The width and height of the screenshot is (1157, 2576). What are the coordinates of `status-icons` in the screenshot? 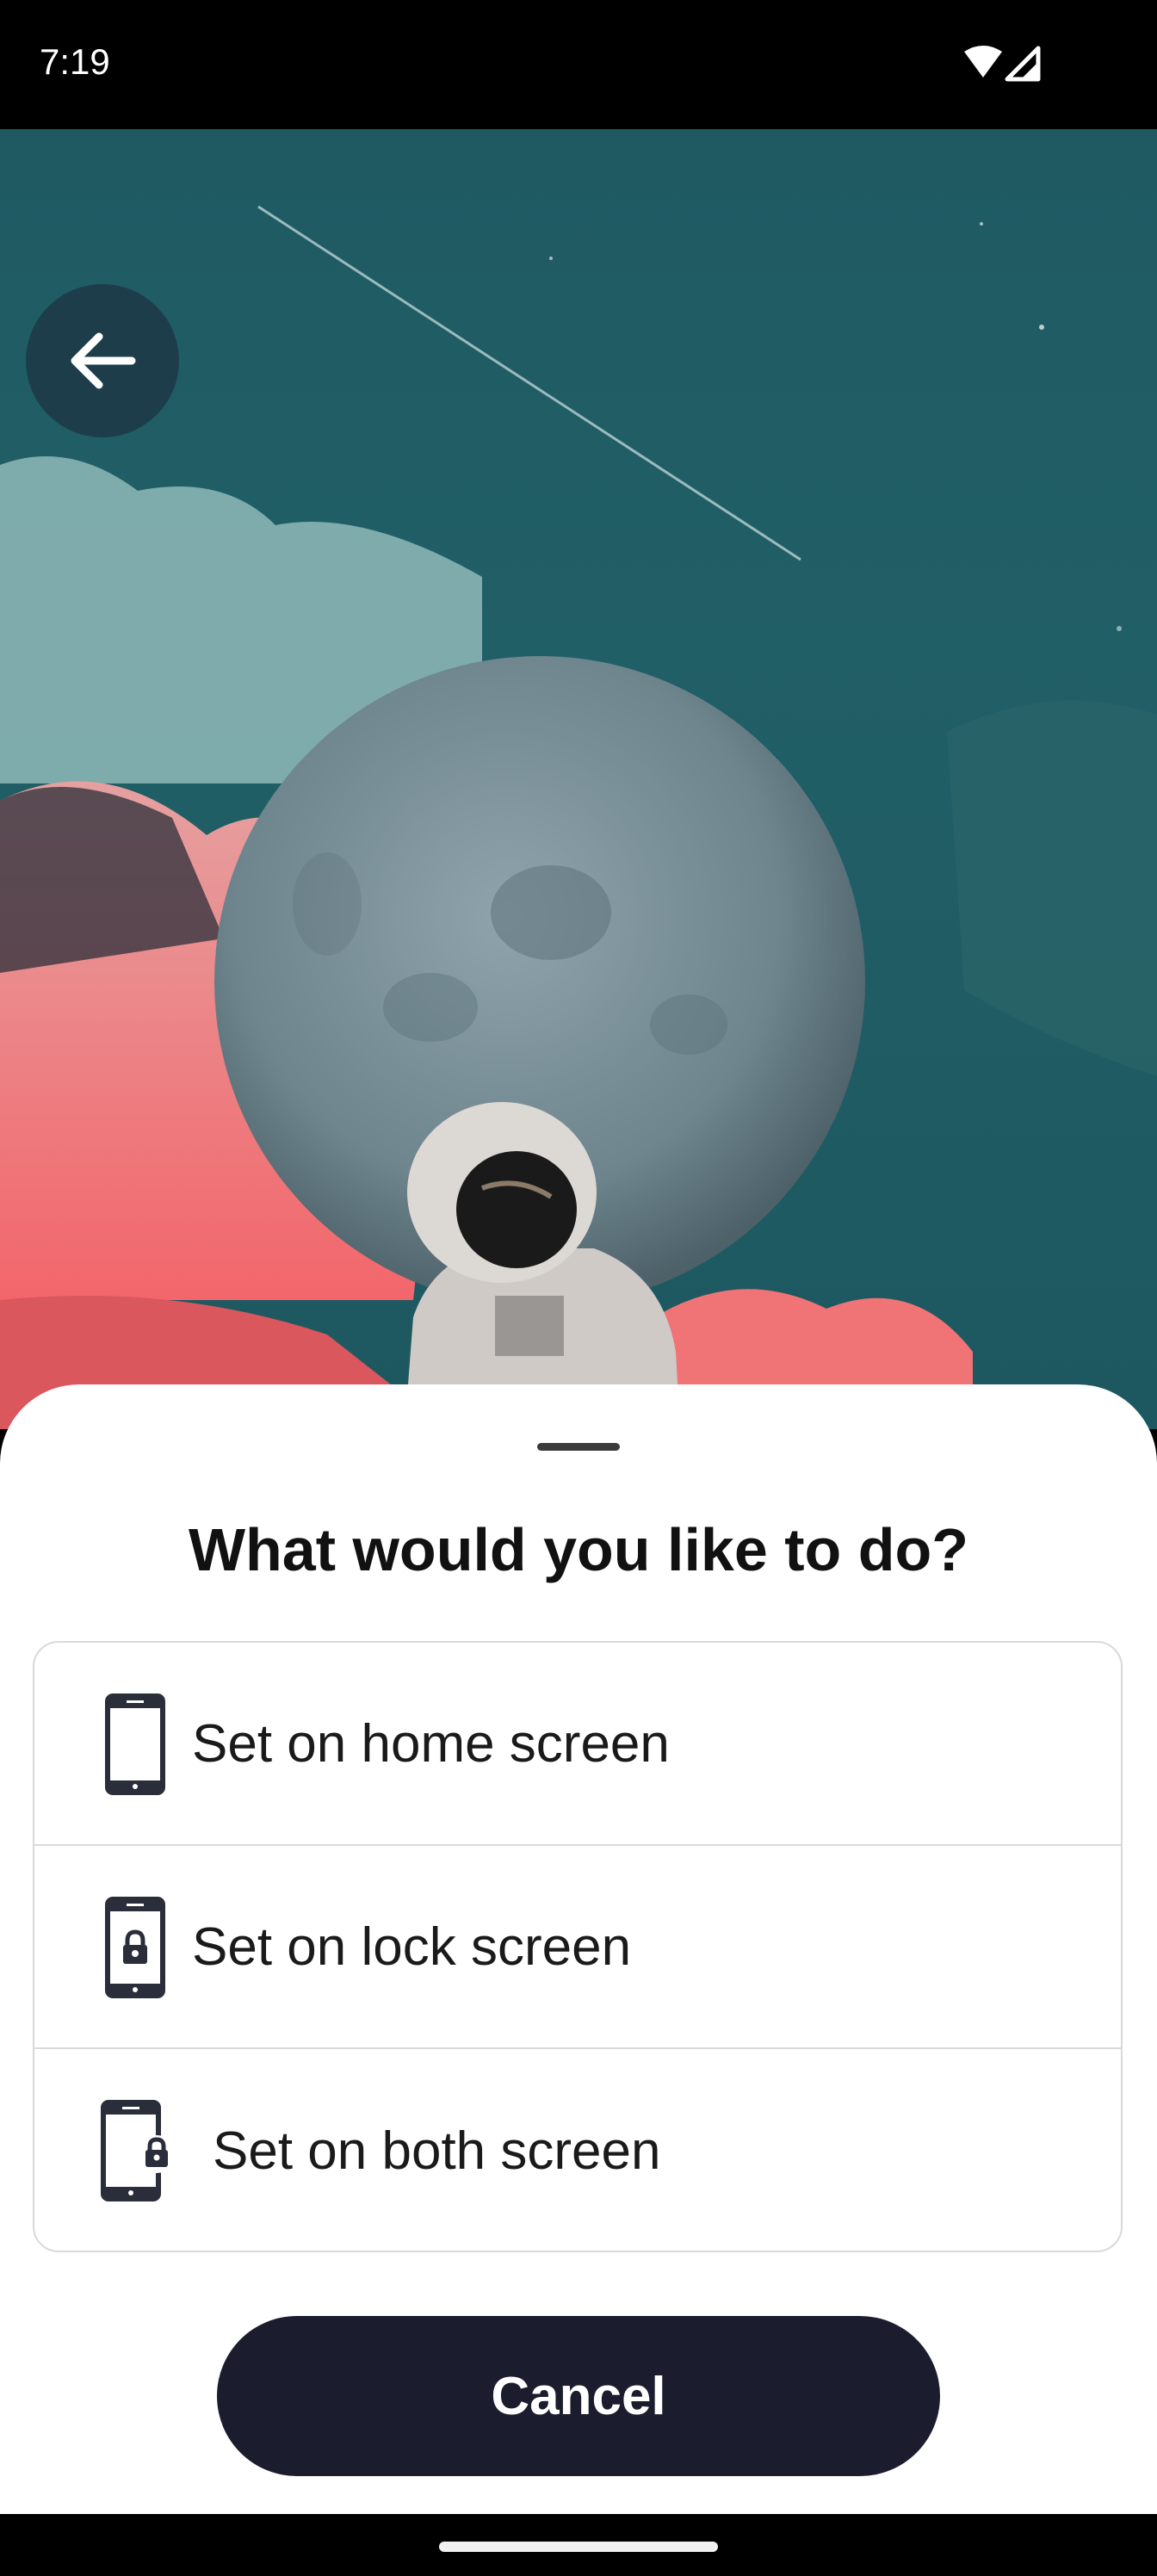 It's located at (1005, 66).